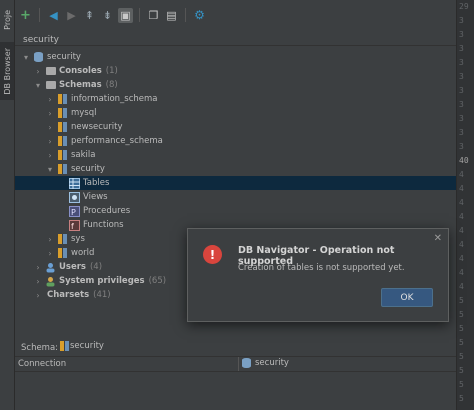 This screenshot has width=474, height=410. I want to click on expand-all-button: ⇟, so click(107, 15).